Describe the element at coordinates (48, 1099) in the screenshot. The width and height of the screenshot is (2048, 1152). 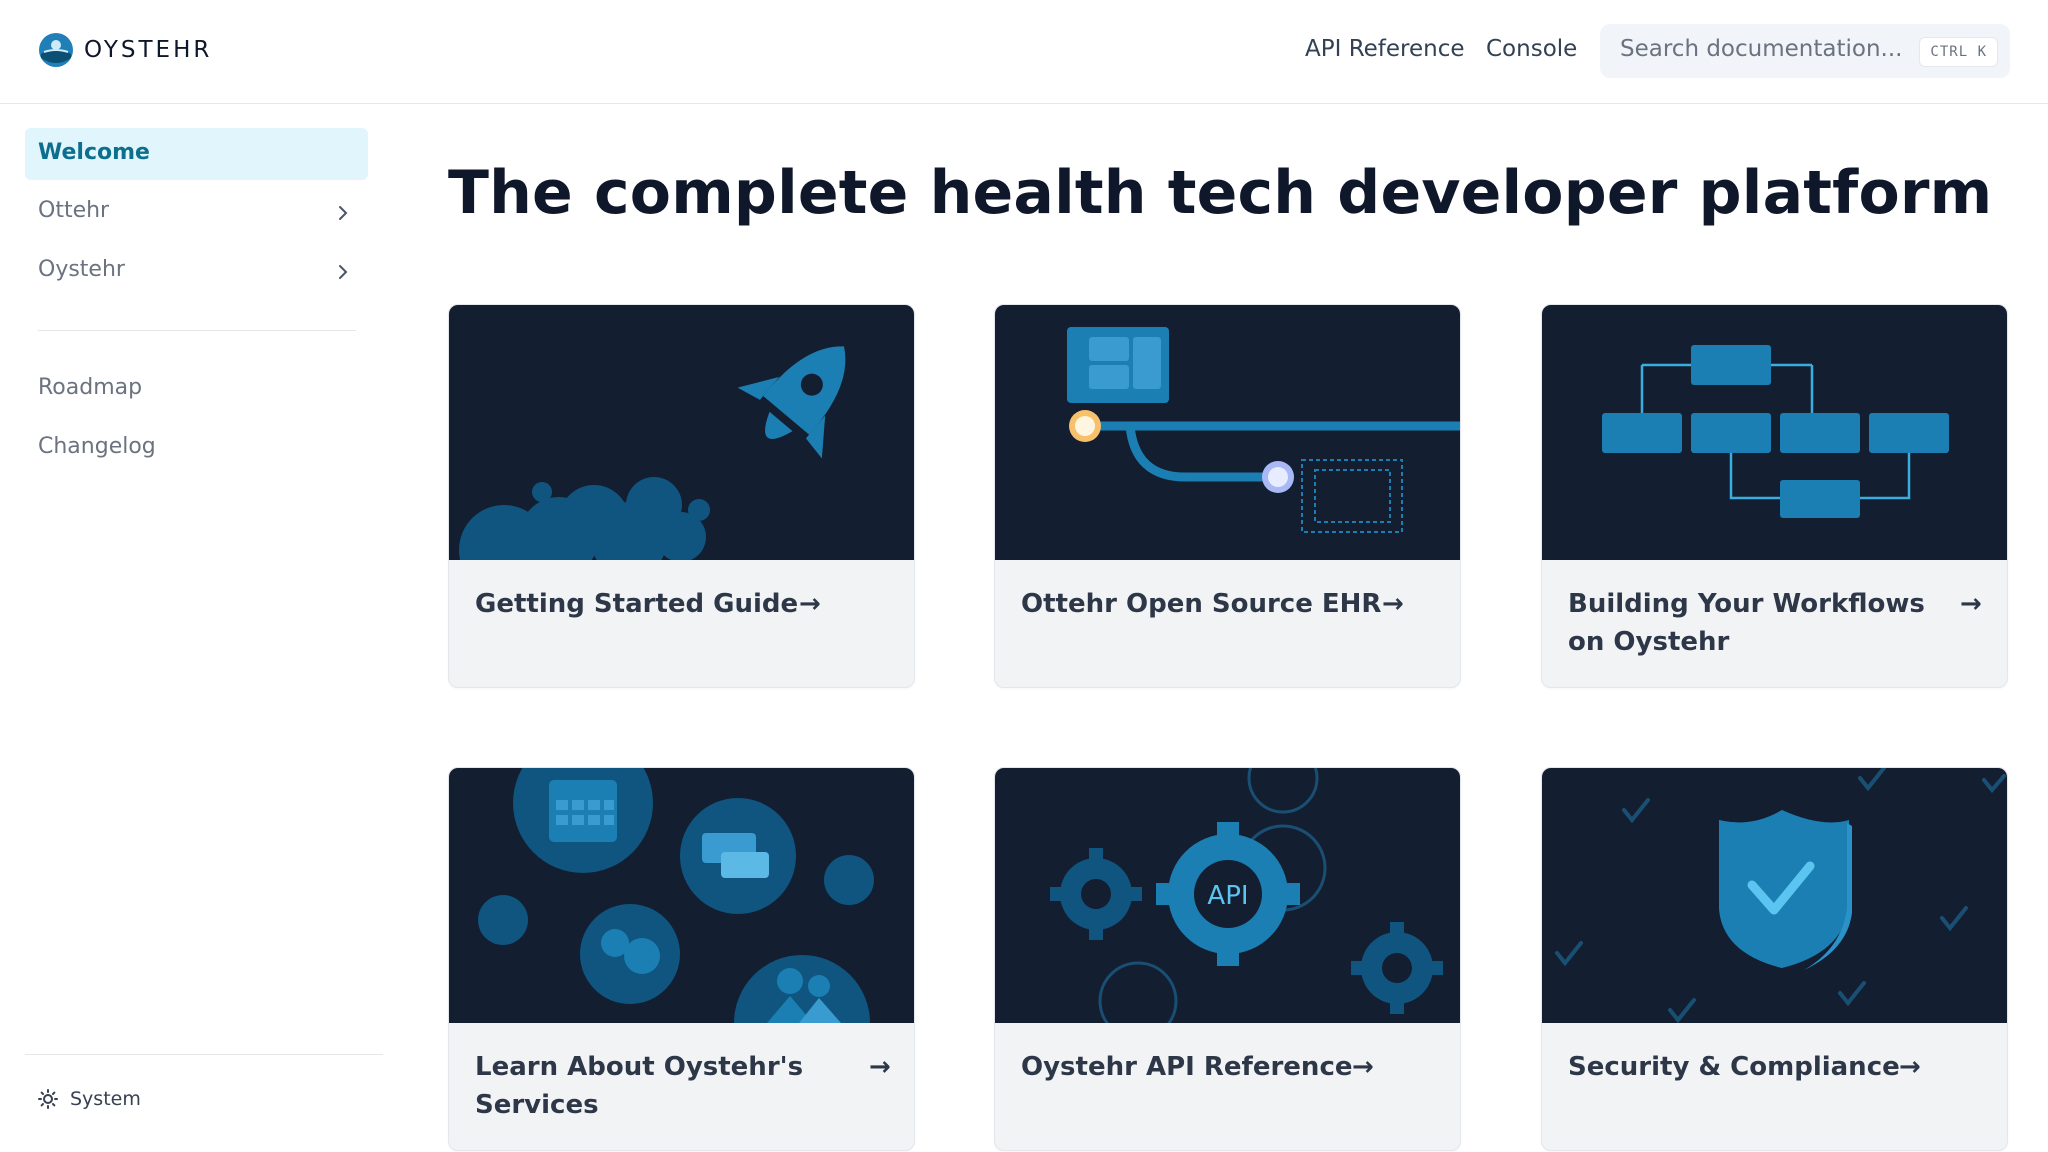
I see `sun-icon` at that location.